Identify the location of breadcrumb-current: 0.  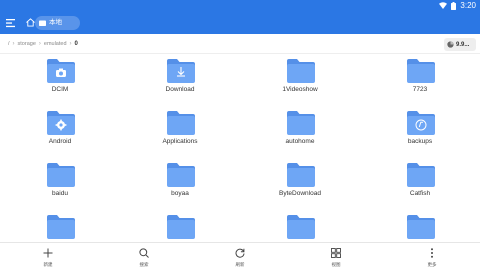
(76, 44).